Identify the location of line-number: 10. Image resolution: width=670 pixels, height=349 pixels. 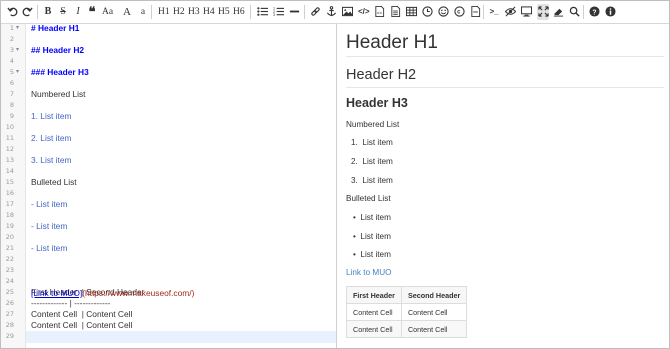
(9, 127).